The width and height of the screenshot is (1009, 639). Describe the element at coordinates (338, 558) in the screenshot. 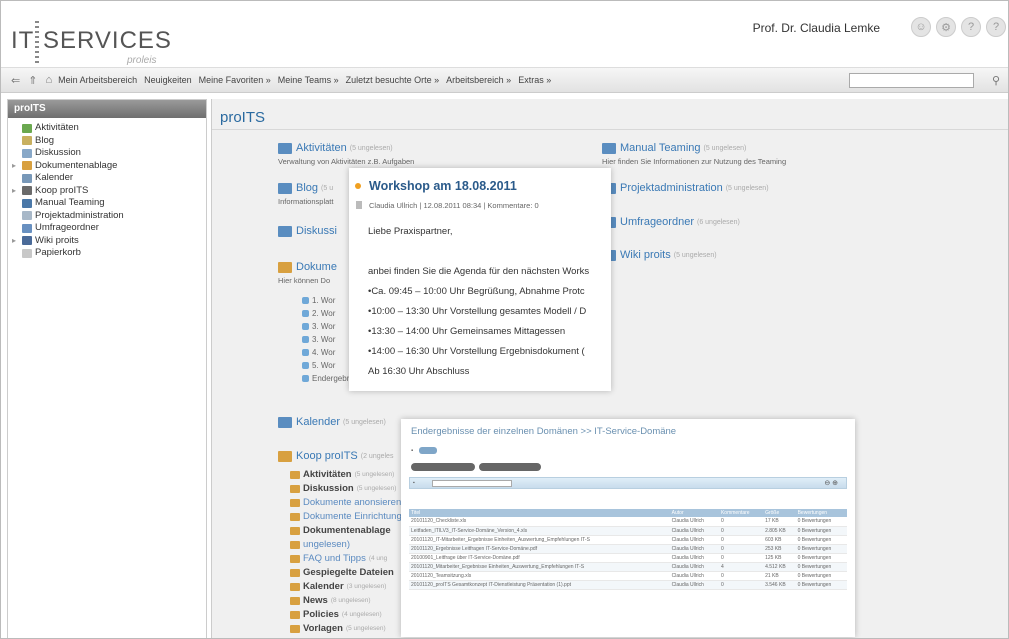

I see `koop-subitem: FAQ und Tipps (4 ung` at that location.